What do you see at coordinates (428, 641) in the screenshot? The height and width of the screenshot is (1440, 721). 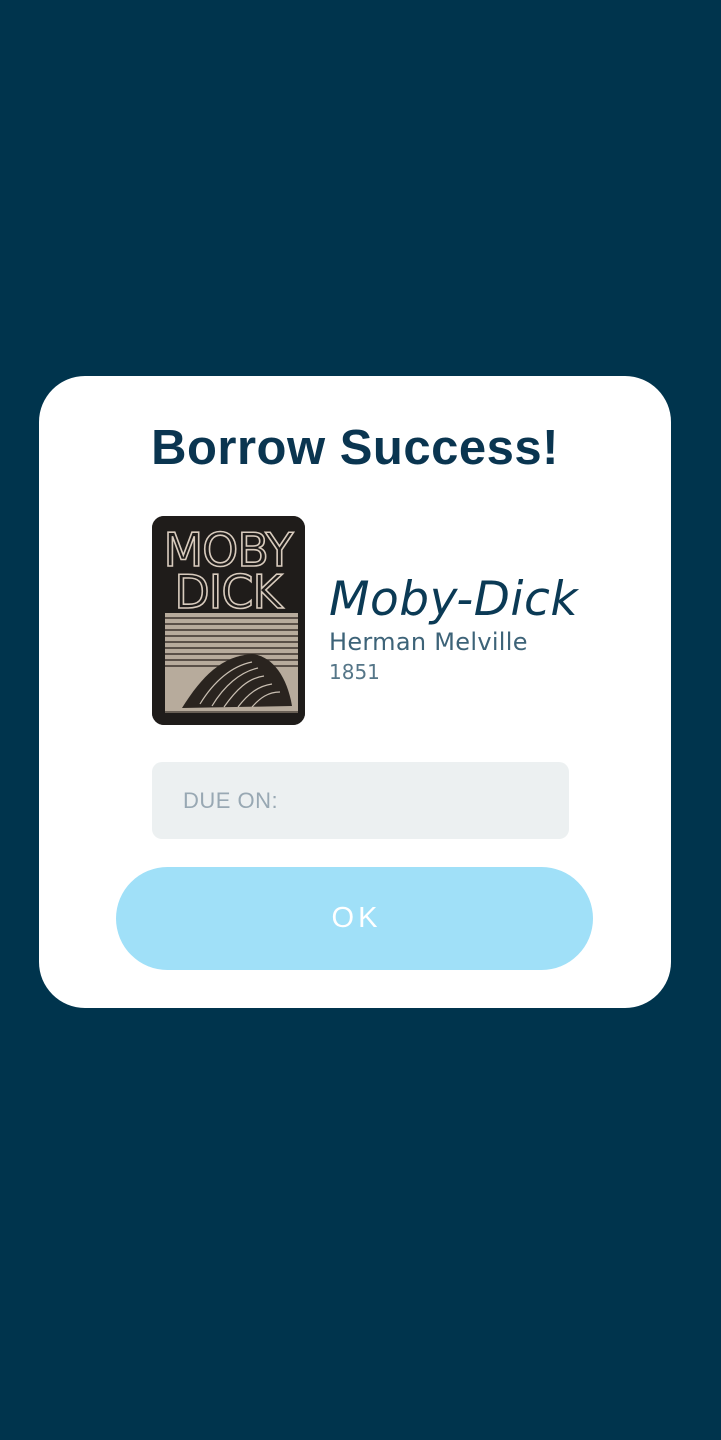 I see `book-author: Herman Melville` at bounding box center [428, 641].